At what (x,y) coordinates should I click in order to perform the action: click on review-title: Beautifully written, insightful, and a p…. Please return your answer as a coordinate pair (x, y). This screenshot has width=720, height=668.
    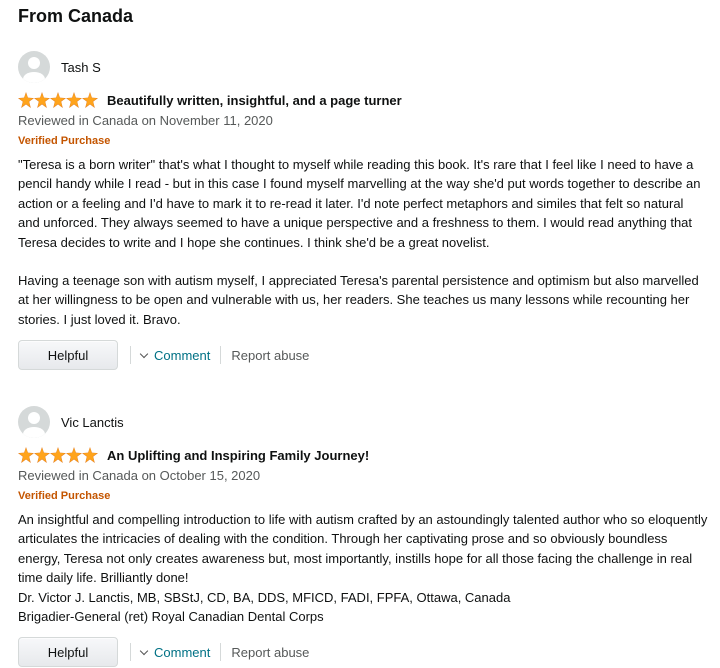
    Looking at the image, I should click on (254, 100).